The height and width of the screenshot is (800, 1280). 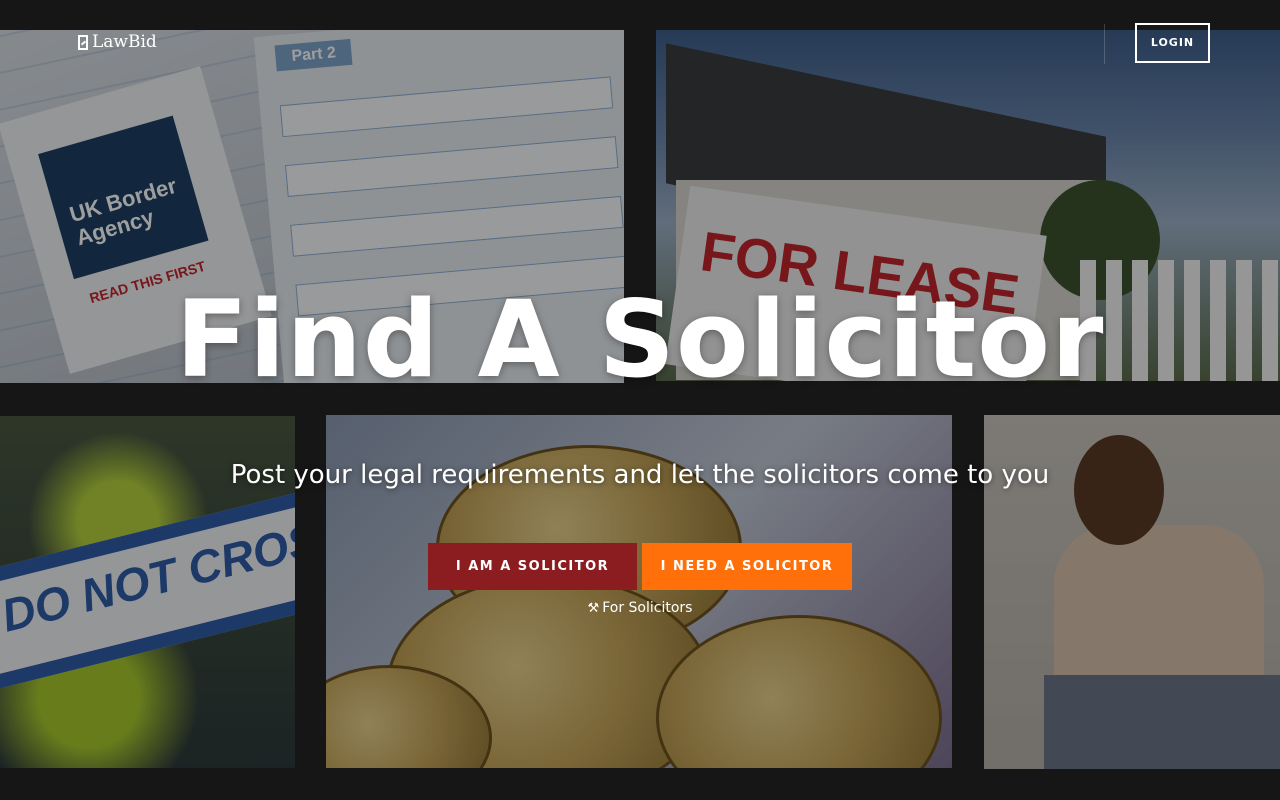 I want to click on man-legs, so click(x=1162, y=722).